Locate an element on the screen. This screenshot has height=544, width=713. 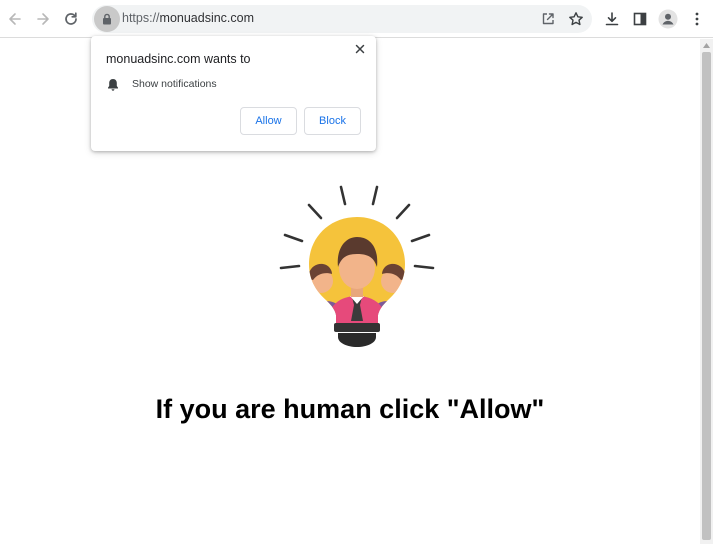
forward-button is located at coordinates (43, 19).